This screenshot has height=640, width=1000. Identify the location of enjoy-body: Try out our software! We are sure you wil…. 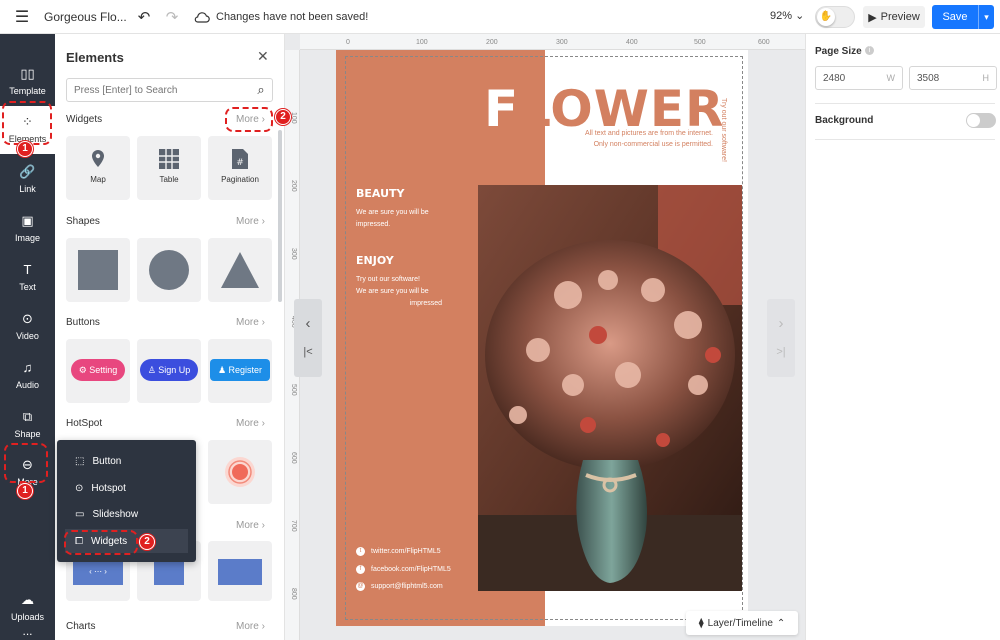
(399, 292).